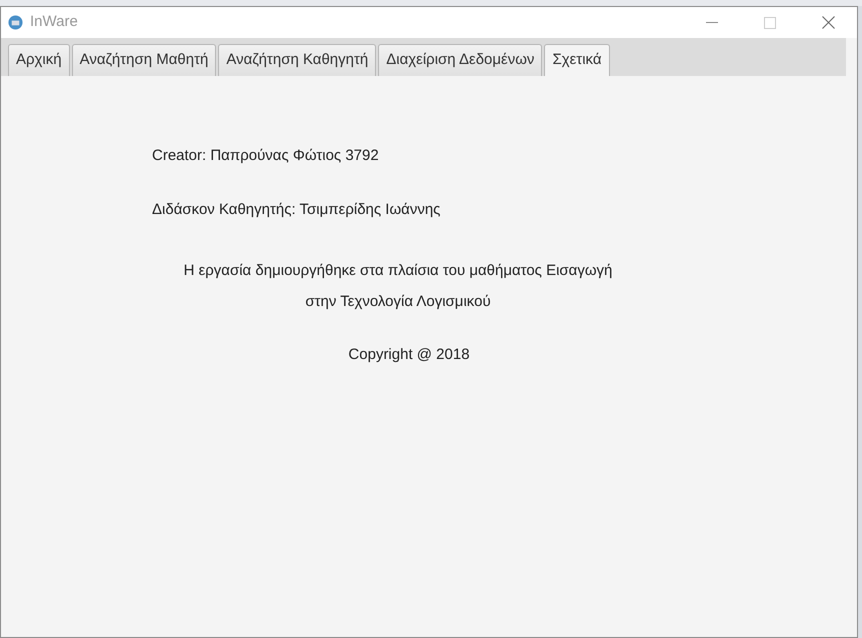 The width and height of the screenshot is (862, 638). What do you see at coordinates (296, 210) in the screenshot?
I see `teacher-text: Διδάσκον Καθηγητής: Τσιμπερίδης Ιωάννης` at bounding box center [296, 210].